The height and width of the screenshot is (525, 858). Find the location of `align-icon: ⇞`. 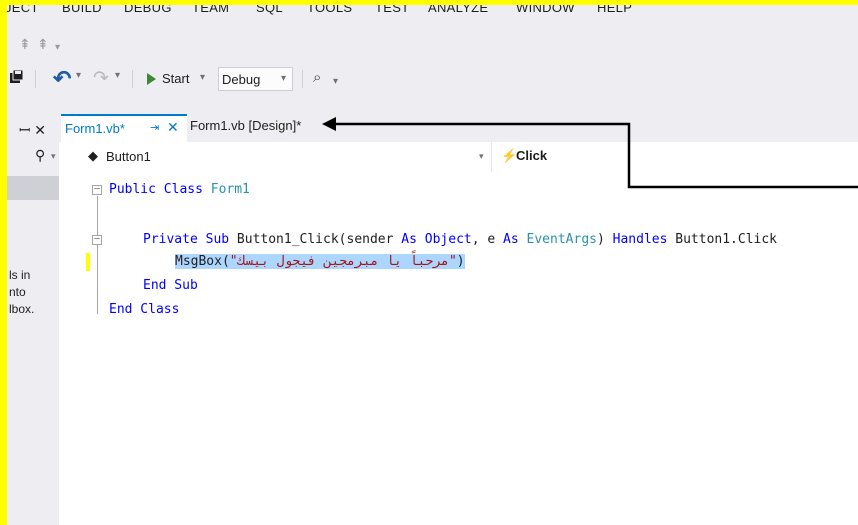

align-icon: ⇞ is located at coordinates (25, 44).